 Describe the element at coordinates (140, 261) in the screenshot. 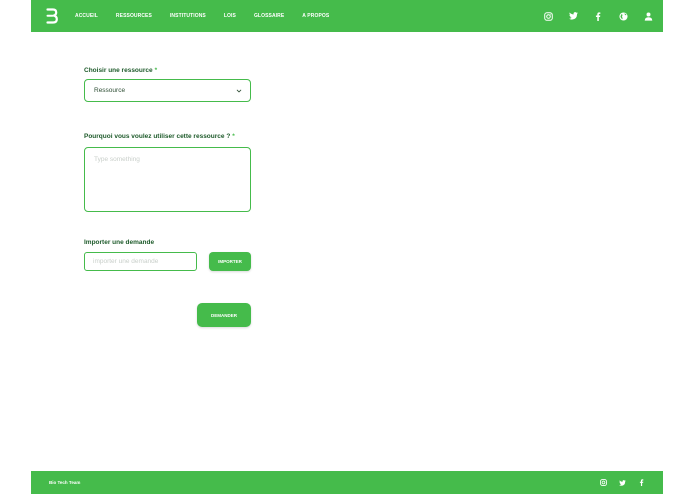

I see `import-input` at that location.